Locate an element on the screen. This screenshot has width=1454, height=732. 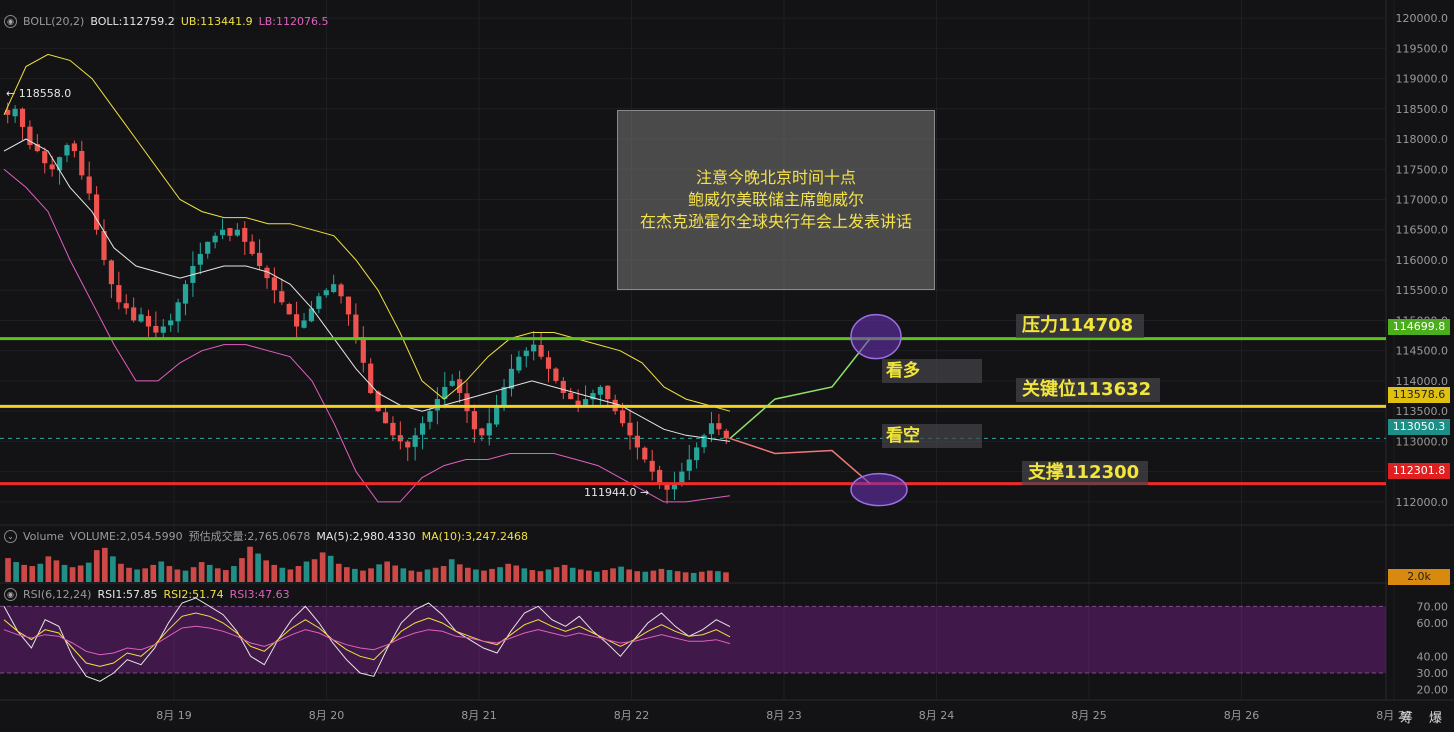
x-tick-label: 8月 19 is located at coordinates (174, 715).